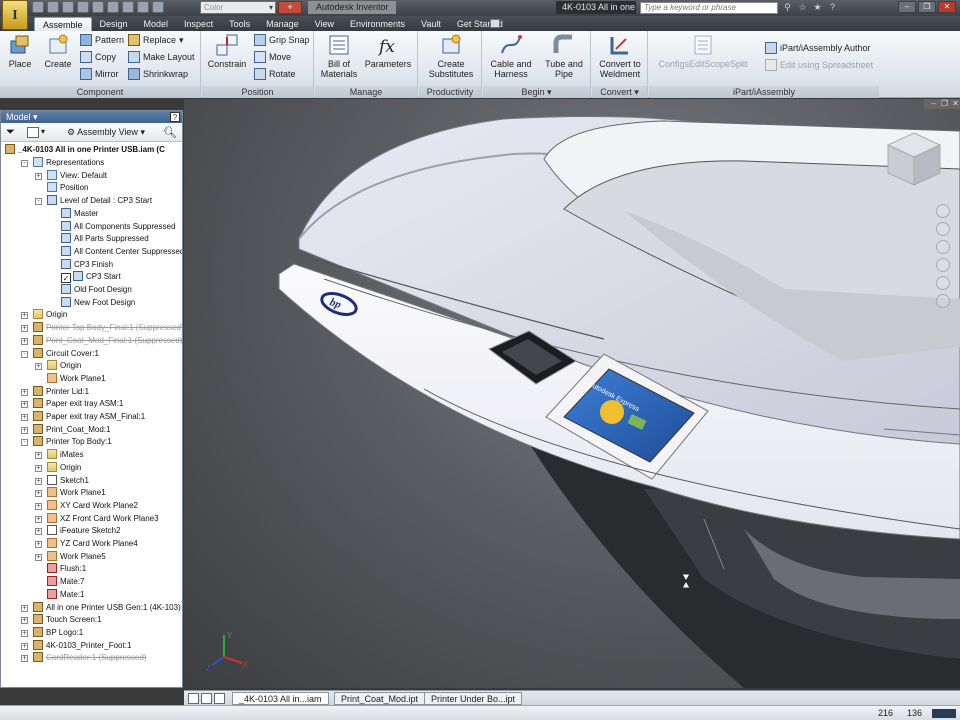 The image size is (960, 720). What do you see at coordinates (96, 290) in the screenshot?
I see `tree-node: Old Foot Design` at bounding box center [96, 290].